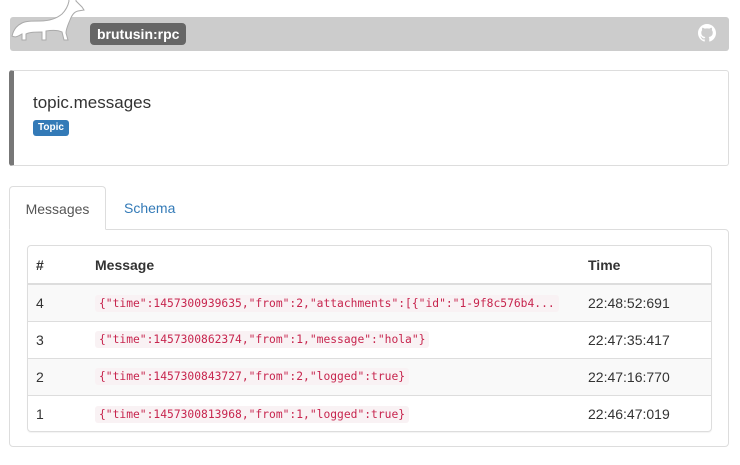 The height and width of the screenshot is (465, 740). Describe the element at coordinates (707, 33) in the screenshot. I see `github-icon` at that location.